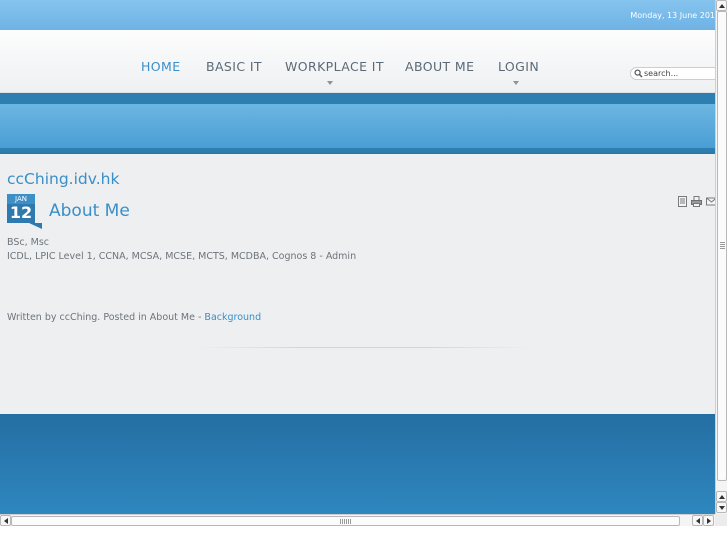 This screenshot has width=727, height=545. What do you see at coordinates (161, 66) in the screenshot?
I see `nav-item-home: HOME` at bounding box center [161, 66].